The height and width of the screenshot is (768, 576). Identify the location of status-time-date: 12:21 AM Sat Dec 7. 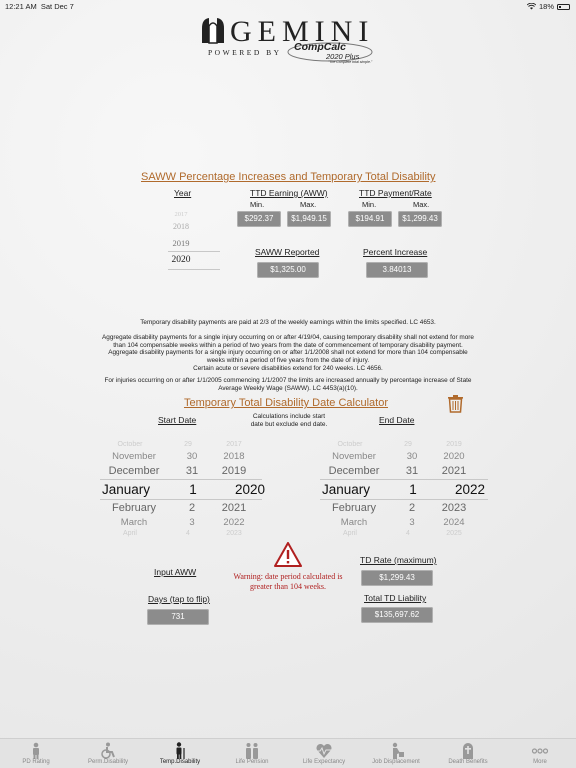
(39, 6).